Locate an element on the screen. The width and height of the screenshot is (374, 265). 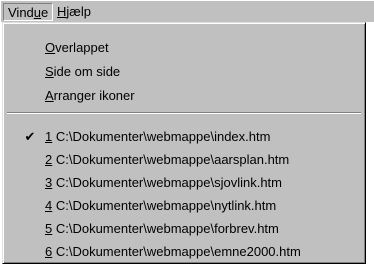
menu-hjaelp: Hjælp is located at coordinates (74, 12).